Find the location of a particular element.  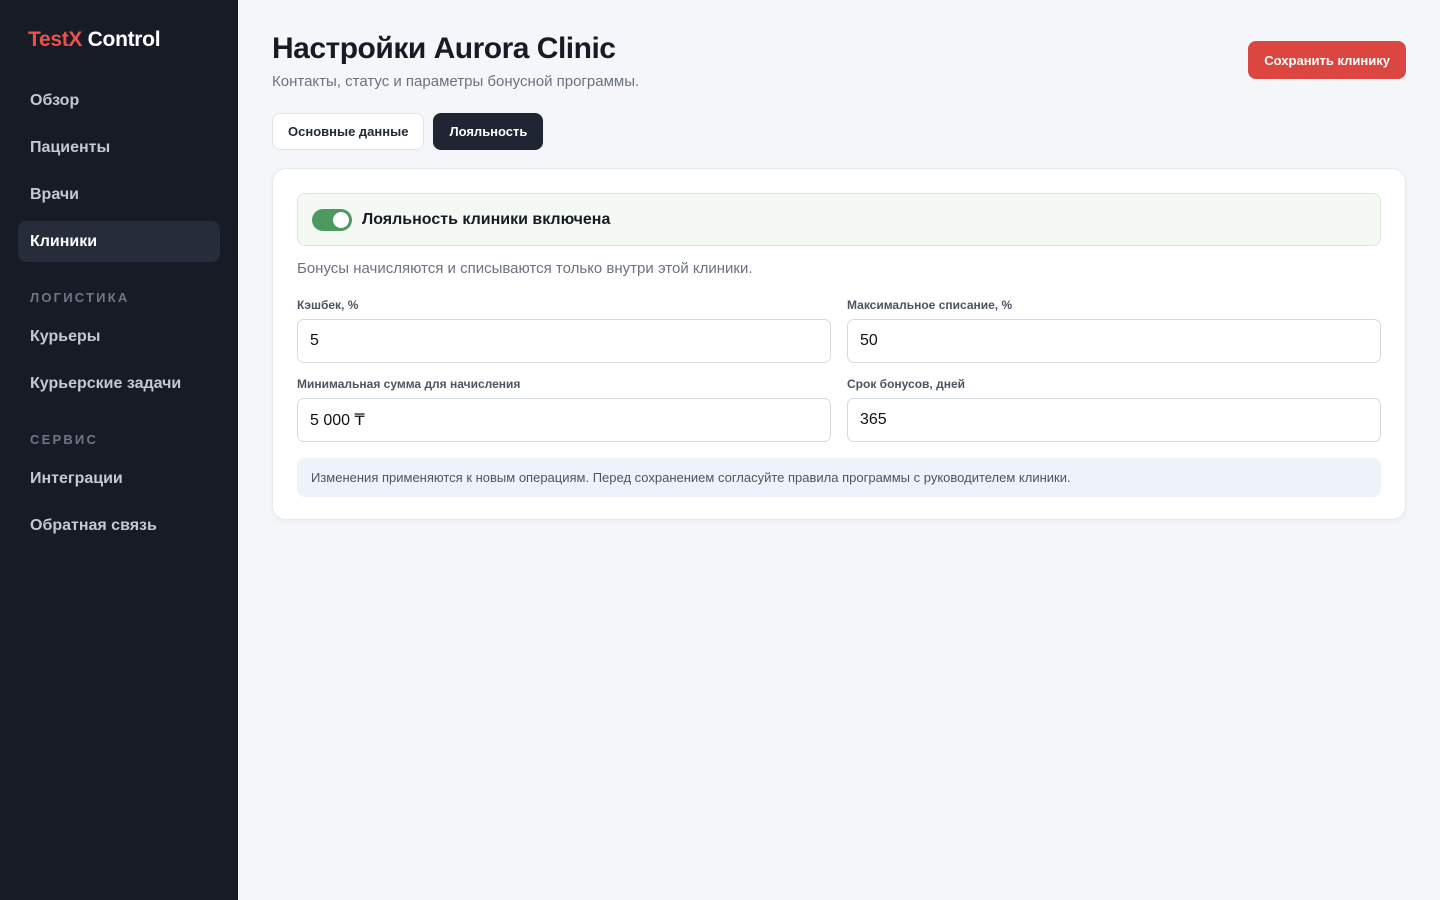

loyalty-toggle-switch is located at coordinates (332, 219).